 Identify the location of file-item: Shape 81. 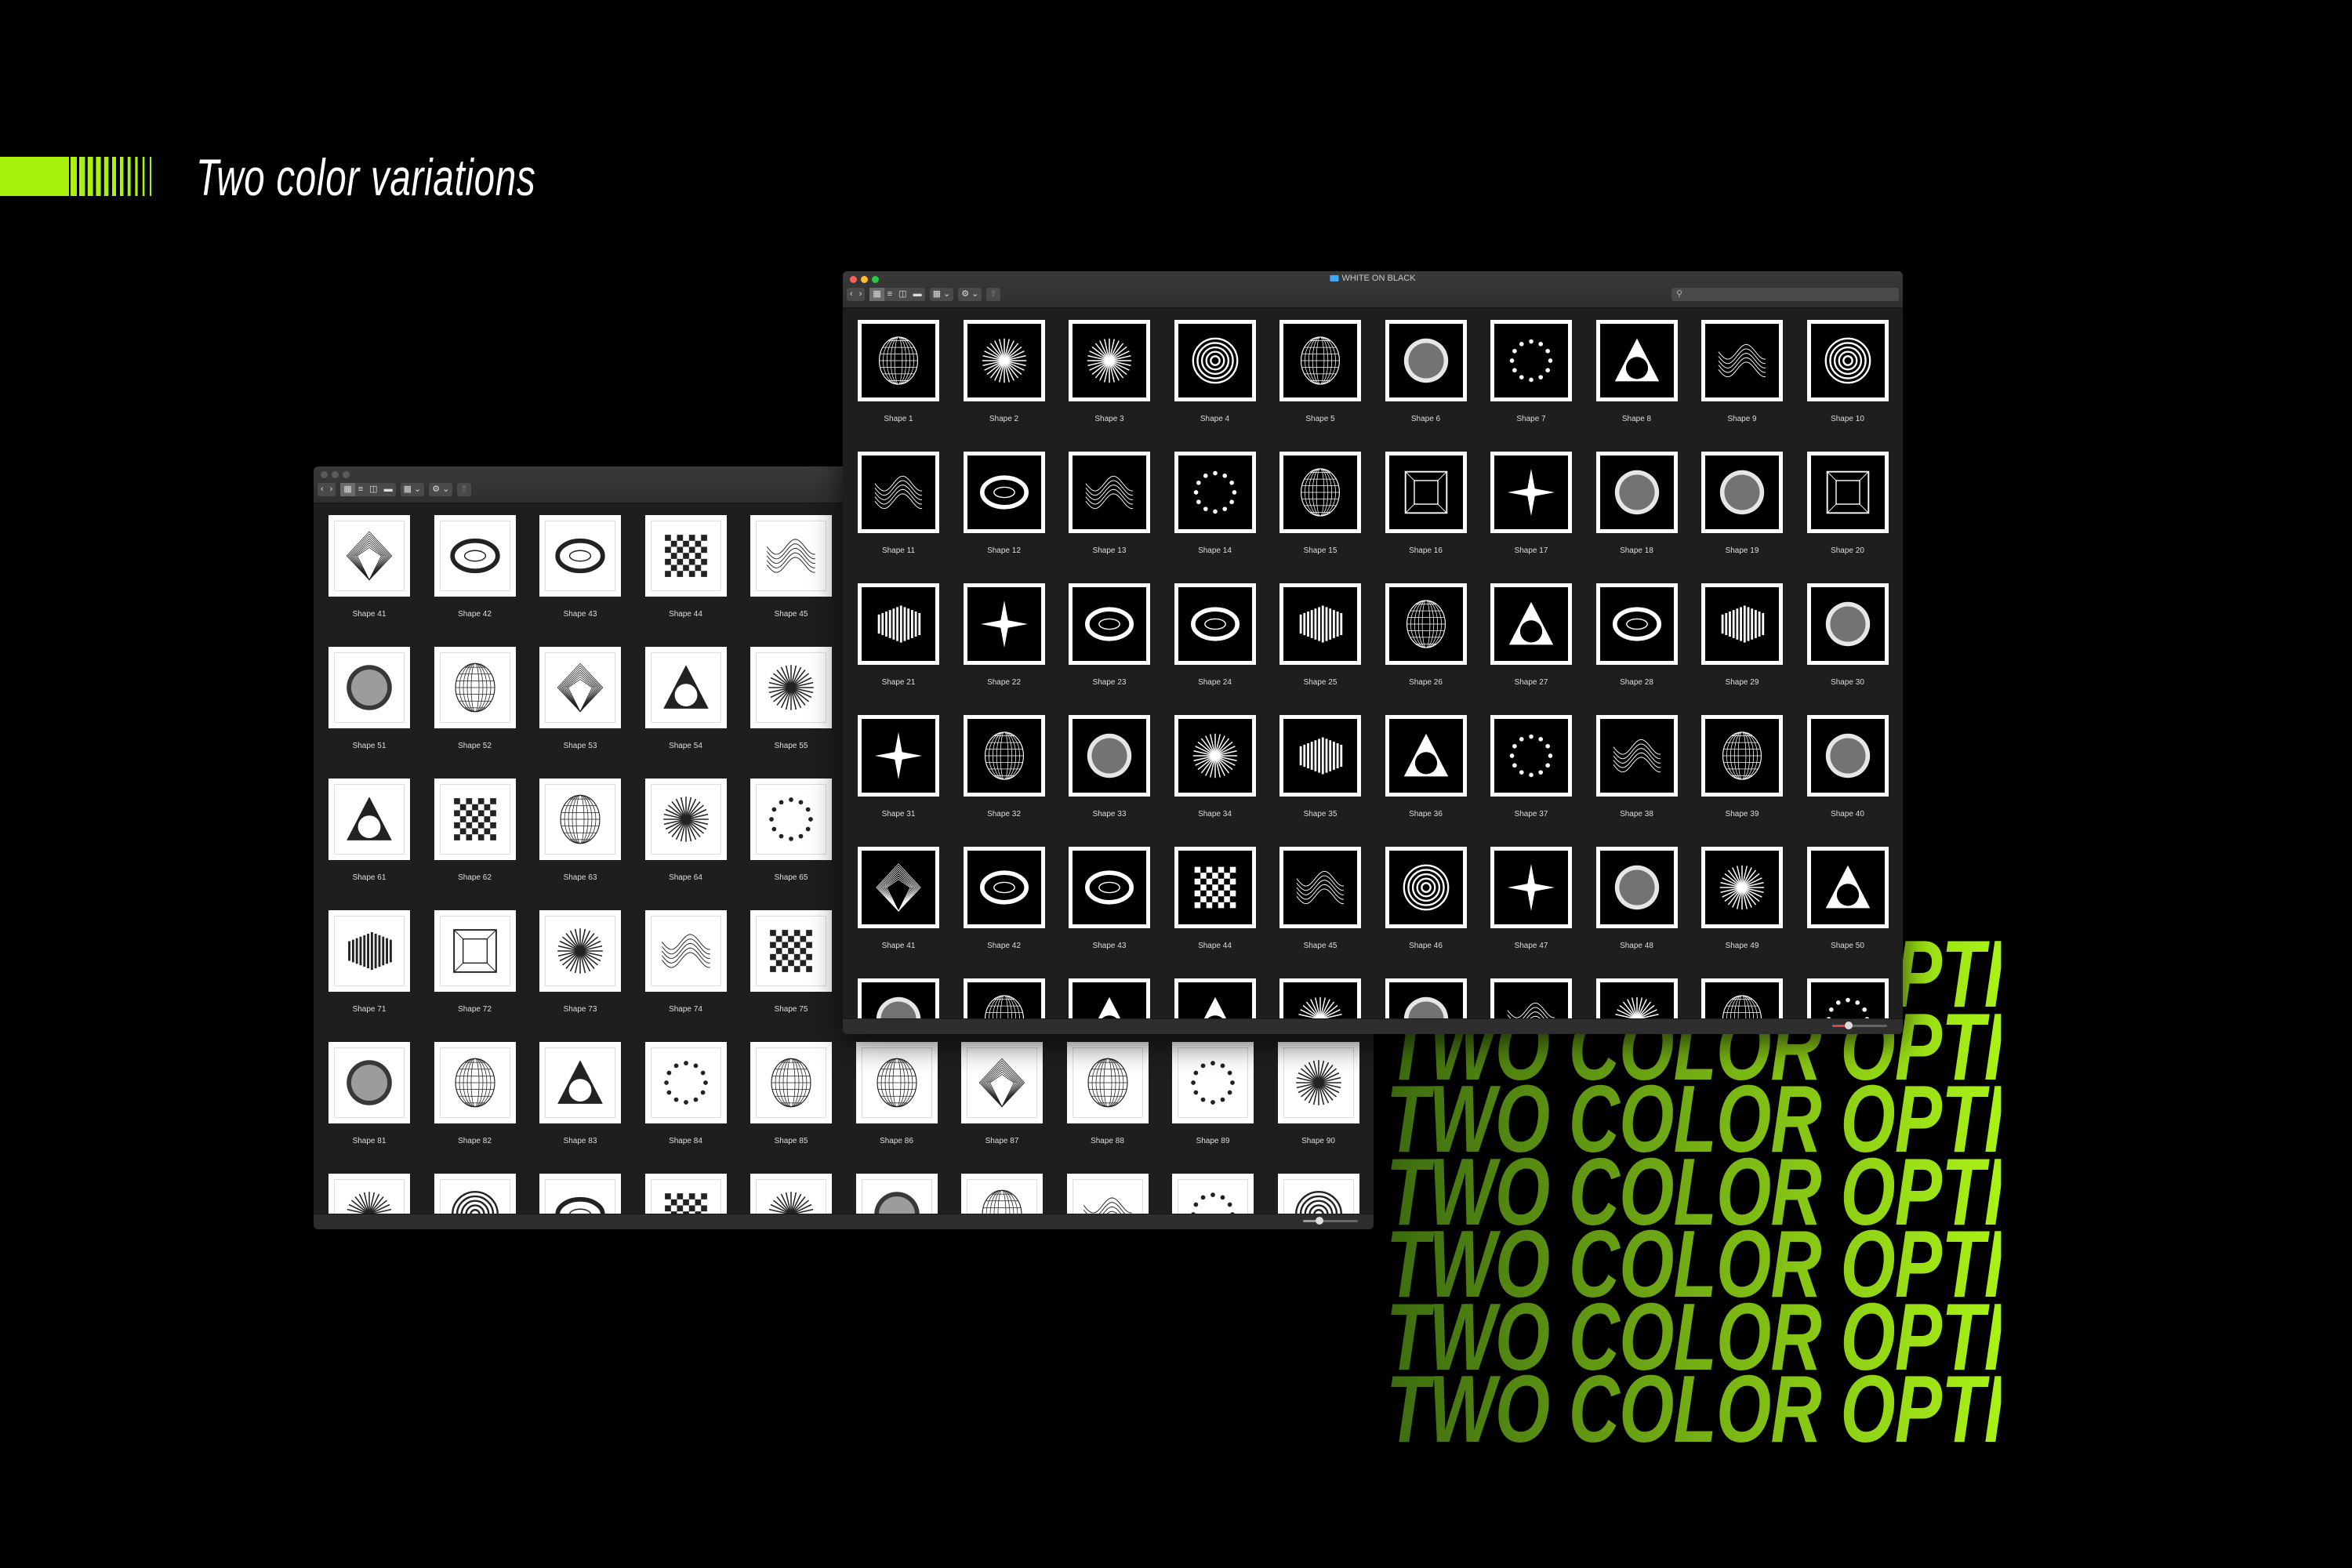
(369, 1093).